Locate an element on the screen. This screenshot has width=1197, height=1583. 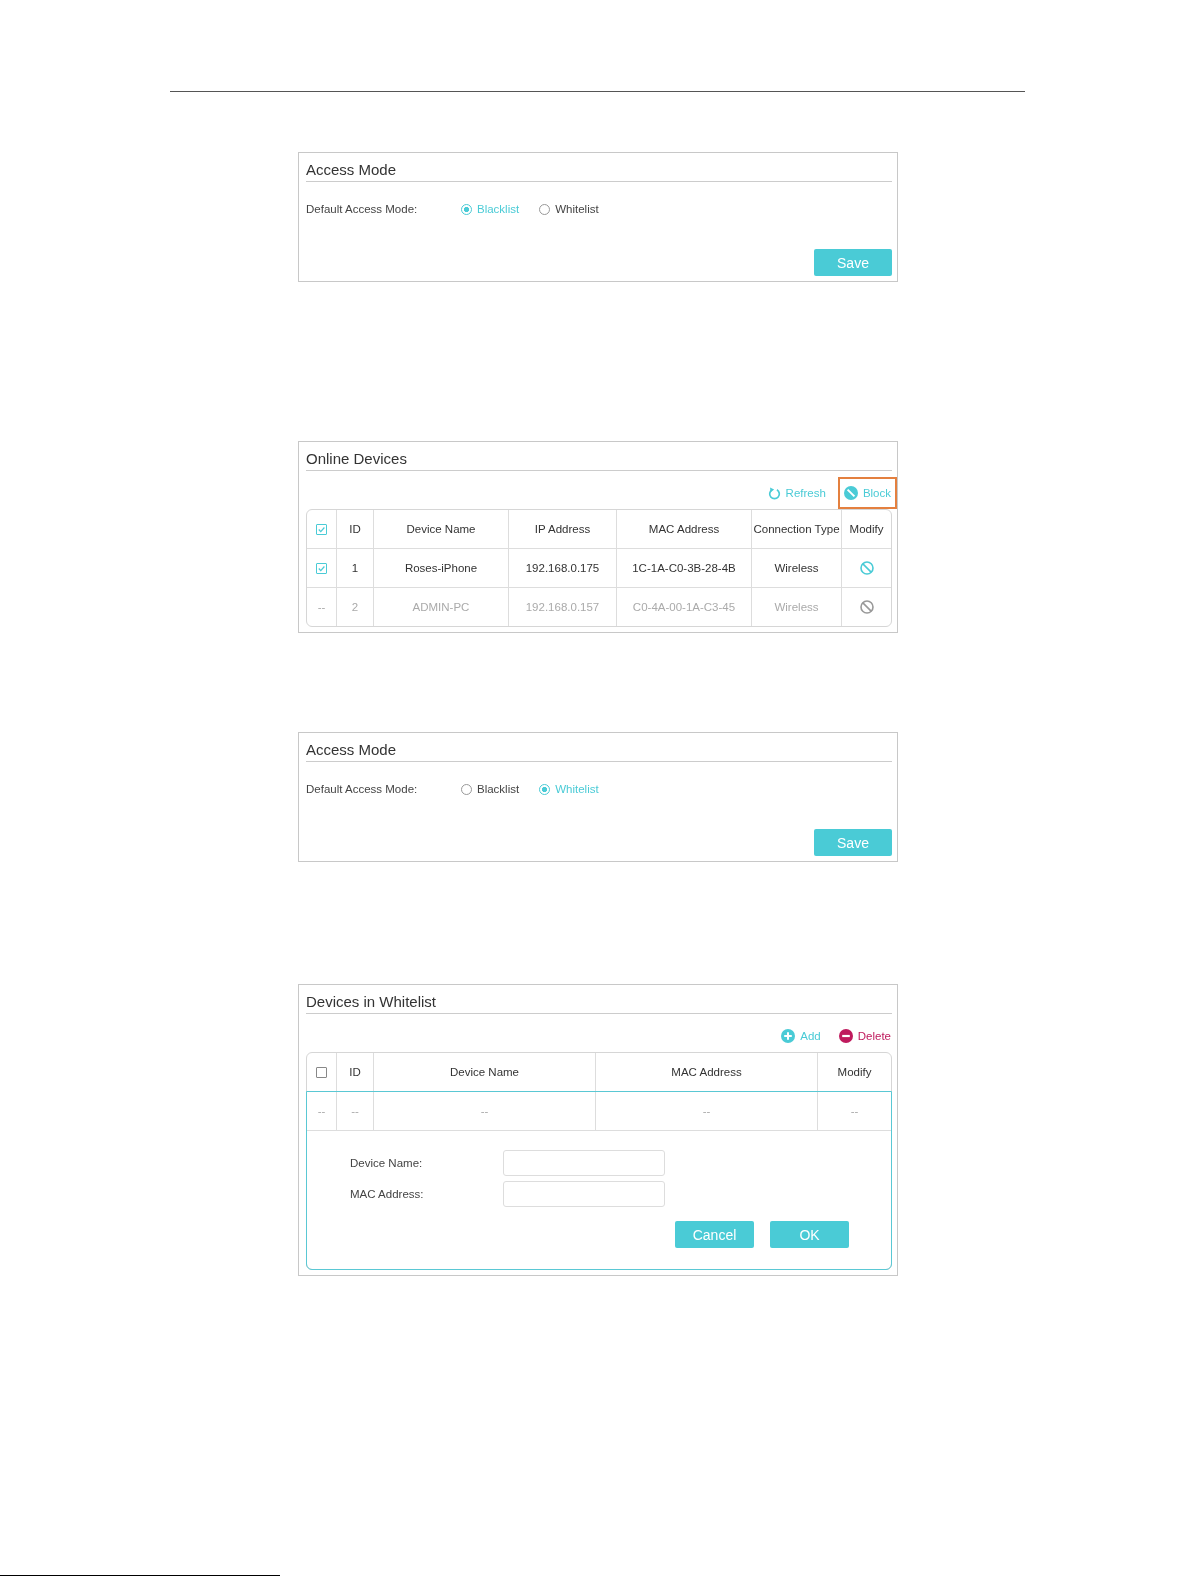
plus-icon is located at coordinates (788, 1036).